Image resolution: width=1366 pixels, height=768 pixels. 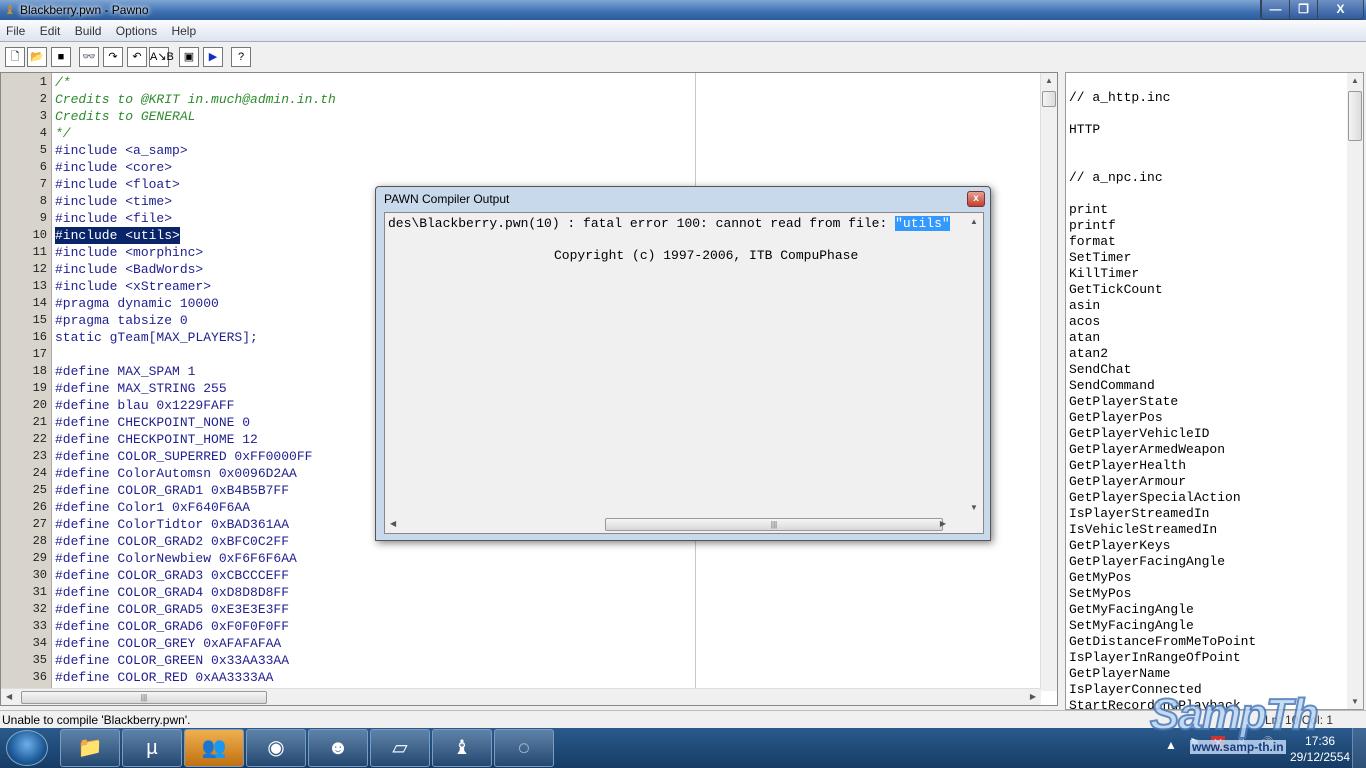 I want to click on code-text: #define COLOR_RED 0xAA3333AA, so click(x=164, y=677).